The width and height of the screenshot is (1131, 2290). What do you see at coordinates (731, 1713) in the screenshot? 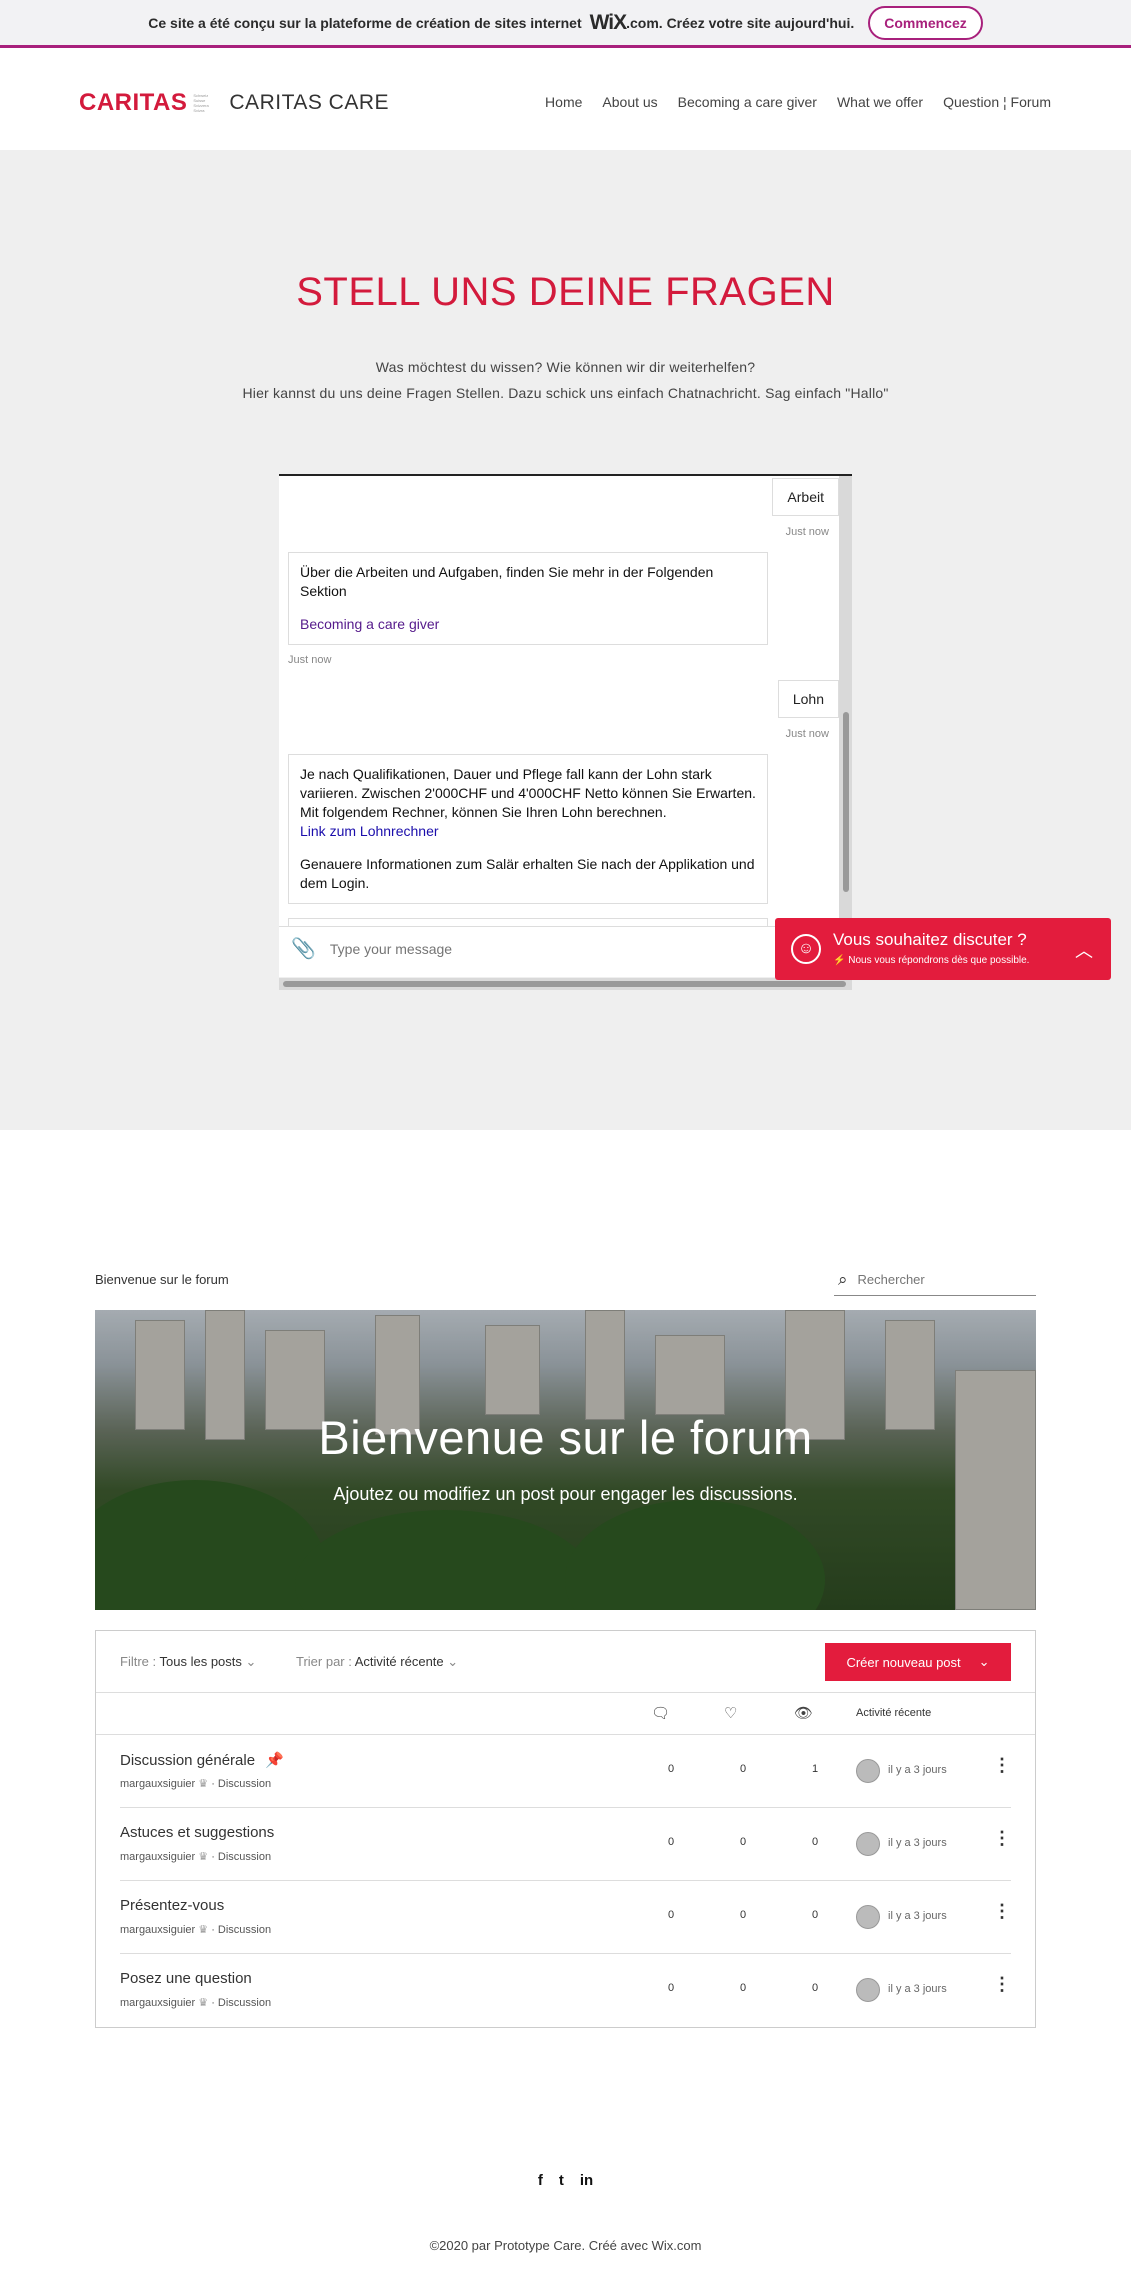
I see `likes-icon: ♡` at bounding box center [731, 1713].